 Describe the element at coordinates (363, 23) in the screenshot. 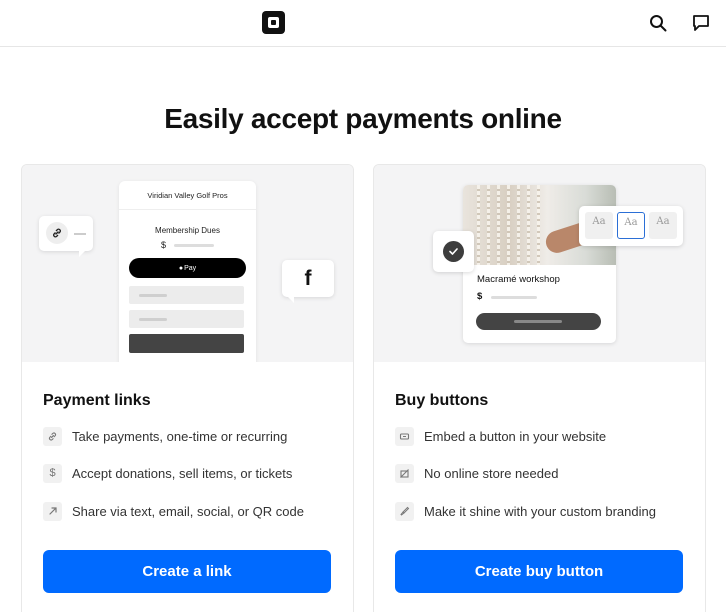

I see `top-nav` at that location.